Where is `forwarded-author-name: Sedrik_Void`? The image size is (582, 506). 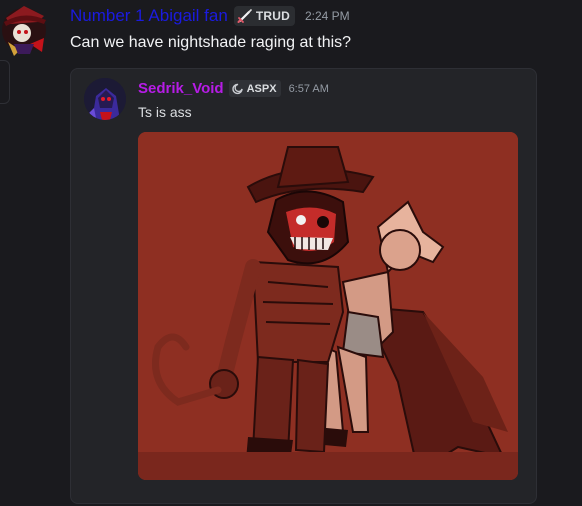 forwarded-author-name: Sedrik_Void is located at coordinates (181, 88).